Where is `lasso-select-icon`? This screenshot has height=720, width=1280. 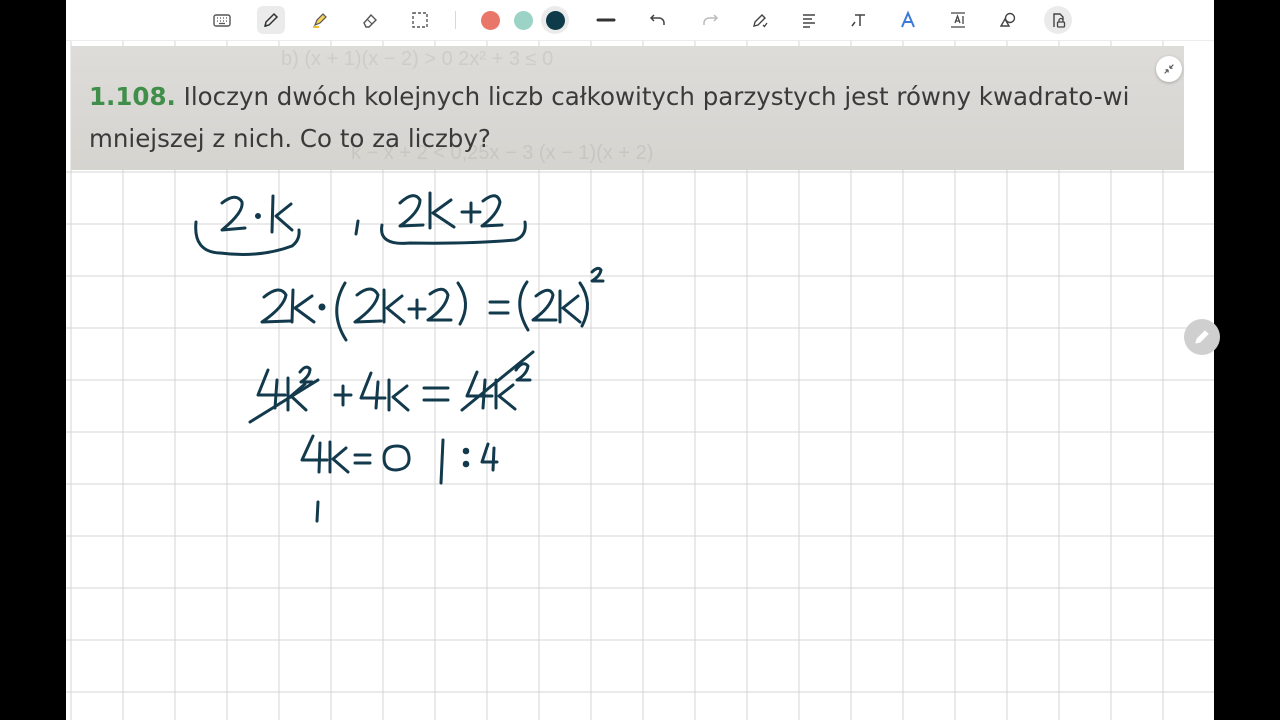
lasso-select-icon is located at coordinates (420, 20).